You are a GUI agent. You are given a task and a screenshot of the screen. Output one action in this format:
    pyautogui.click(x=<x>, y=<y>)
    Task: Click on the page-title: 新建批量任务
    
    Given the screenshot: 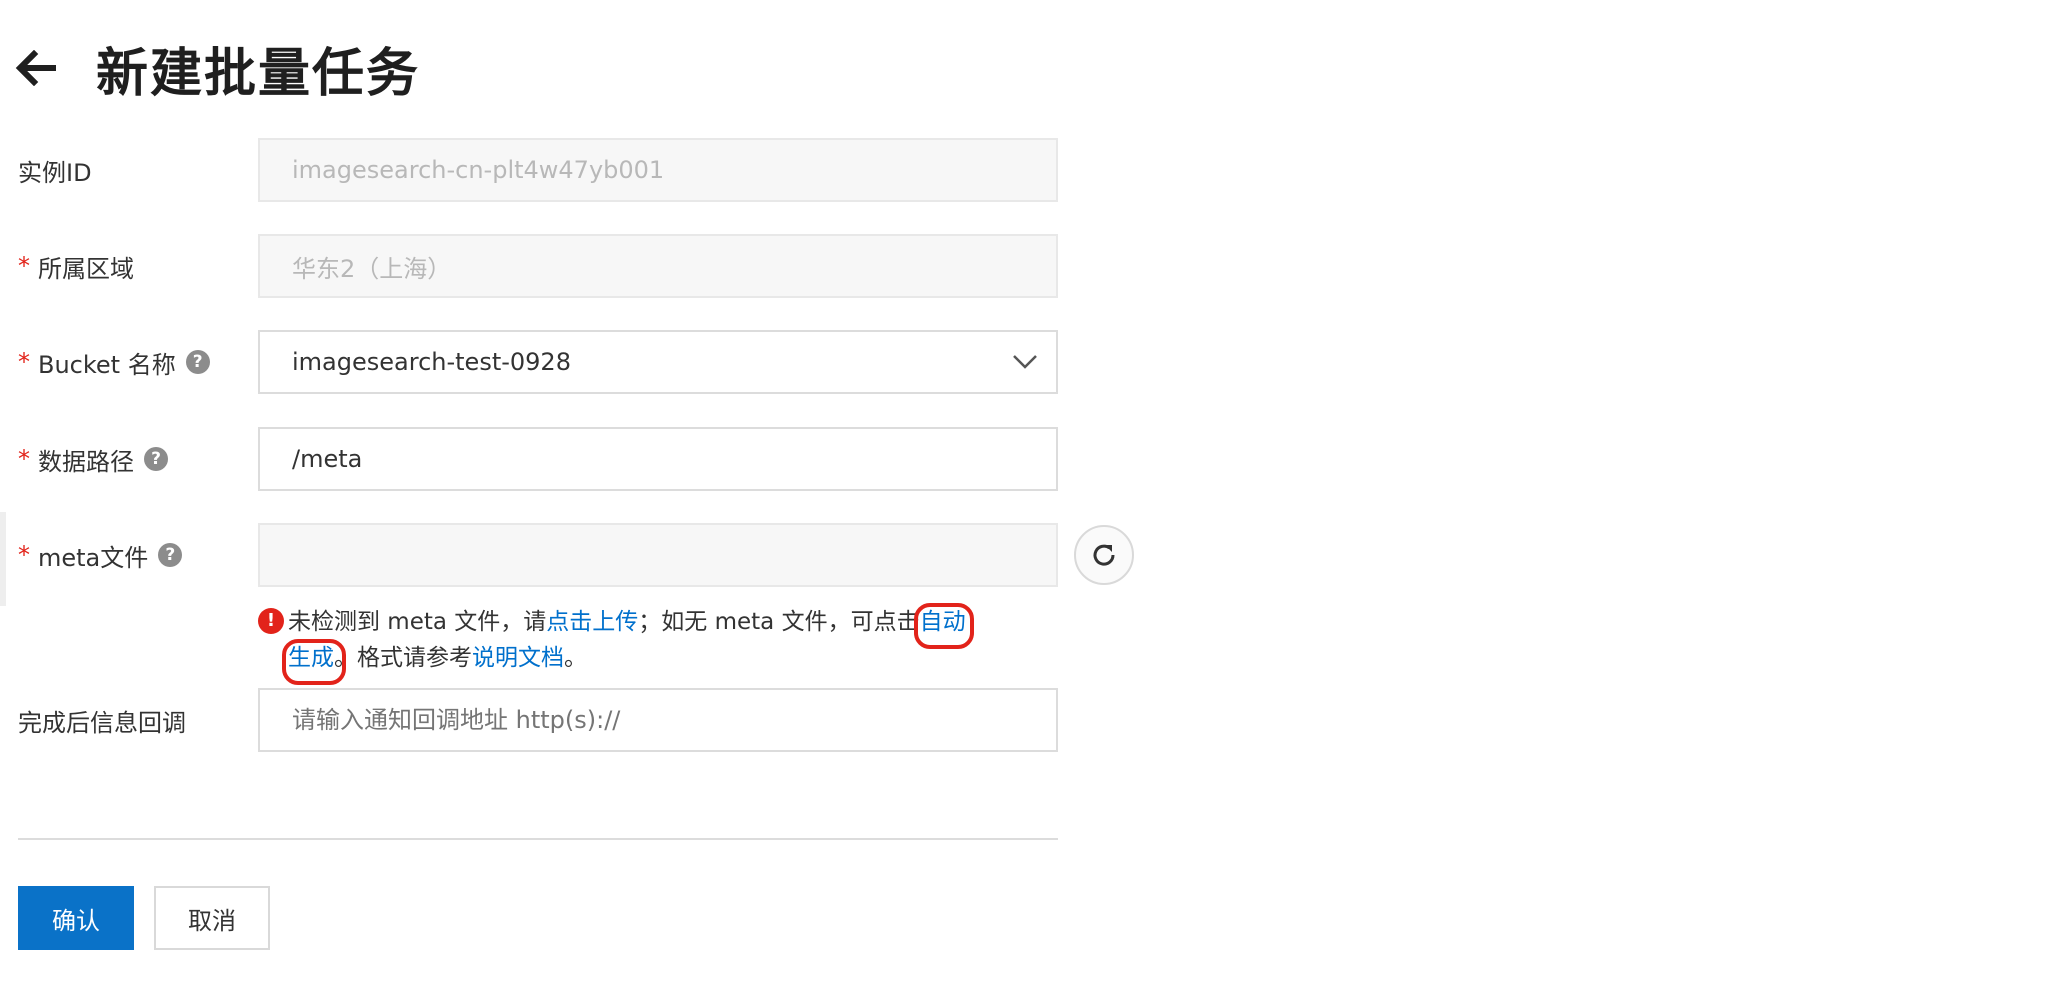 What is the action you would take?
    pyautogui.click(x=258, y=73)
    